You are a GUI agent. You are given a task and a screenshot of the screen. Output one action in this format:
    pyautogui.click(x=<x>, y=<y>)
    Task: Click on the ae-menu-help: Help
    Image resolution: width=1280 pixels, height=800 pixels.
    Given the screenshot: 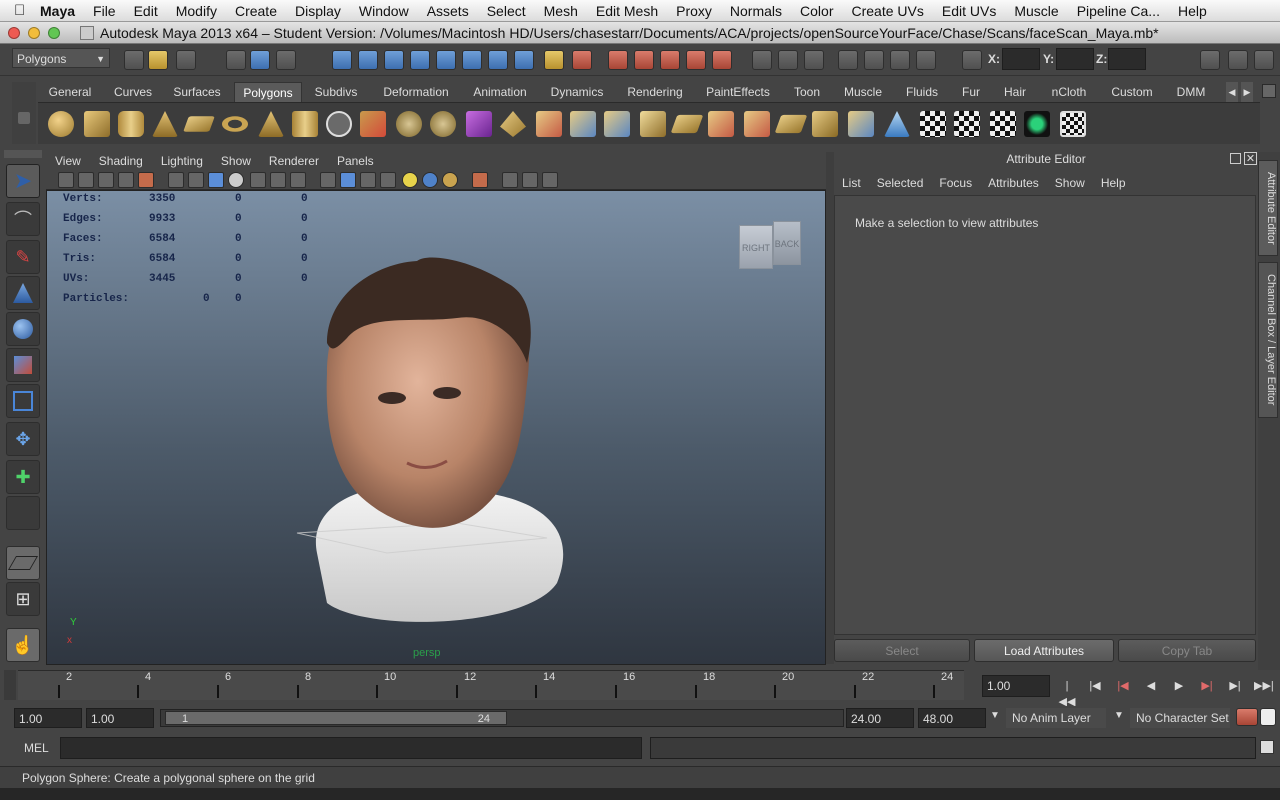 What is the action you would take?
    pyautogui.click(x=1113, y=183)
    